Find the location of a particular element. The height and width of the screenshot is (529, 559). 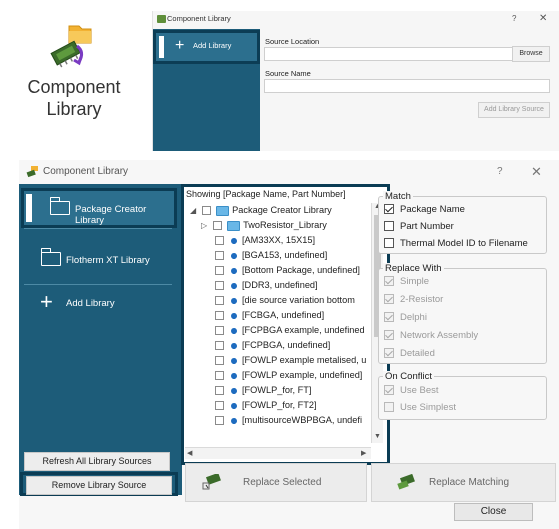

tree-item: [multisourceWBPBGA, undefi is located at coordinates (292, 422).